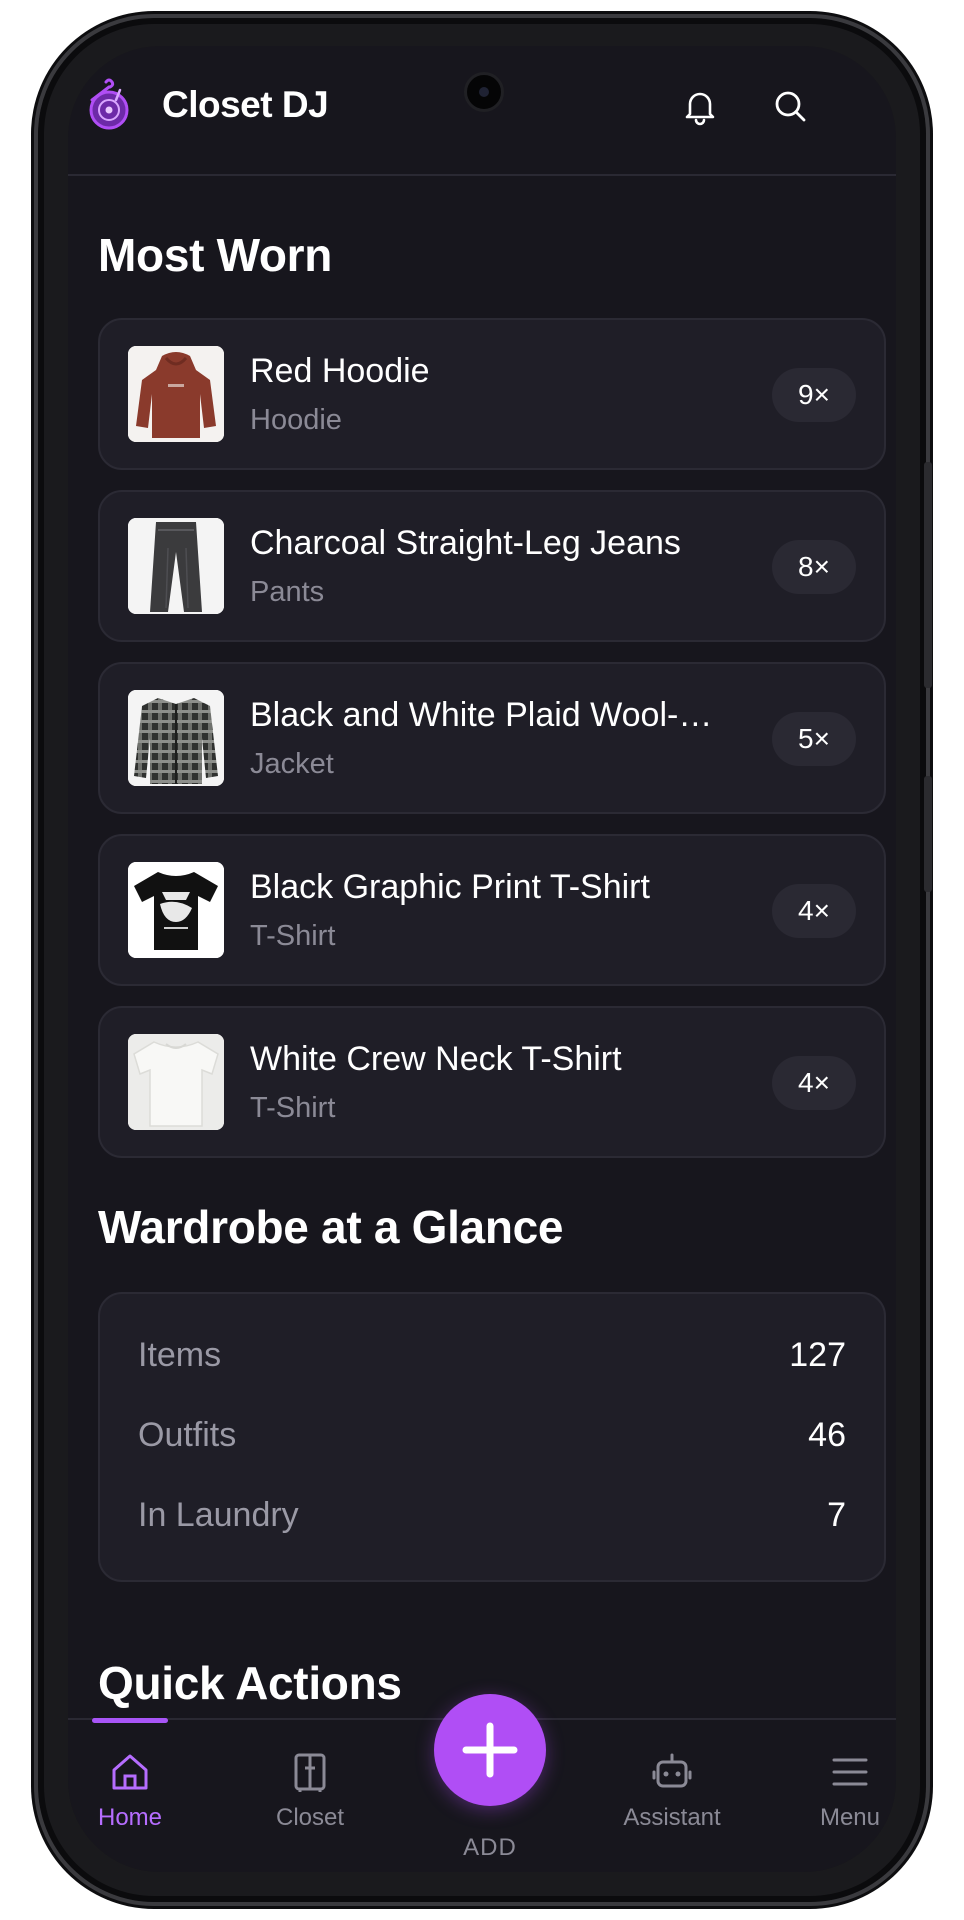 The image size is (964, 1920). Describe the element at coordinates (287, 592) in the screenshot. I see `item-category: Pants` at that location.